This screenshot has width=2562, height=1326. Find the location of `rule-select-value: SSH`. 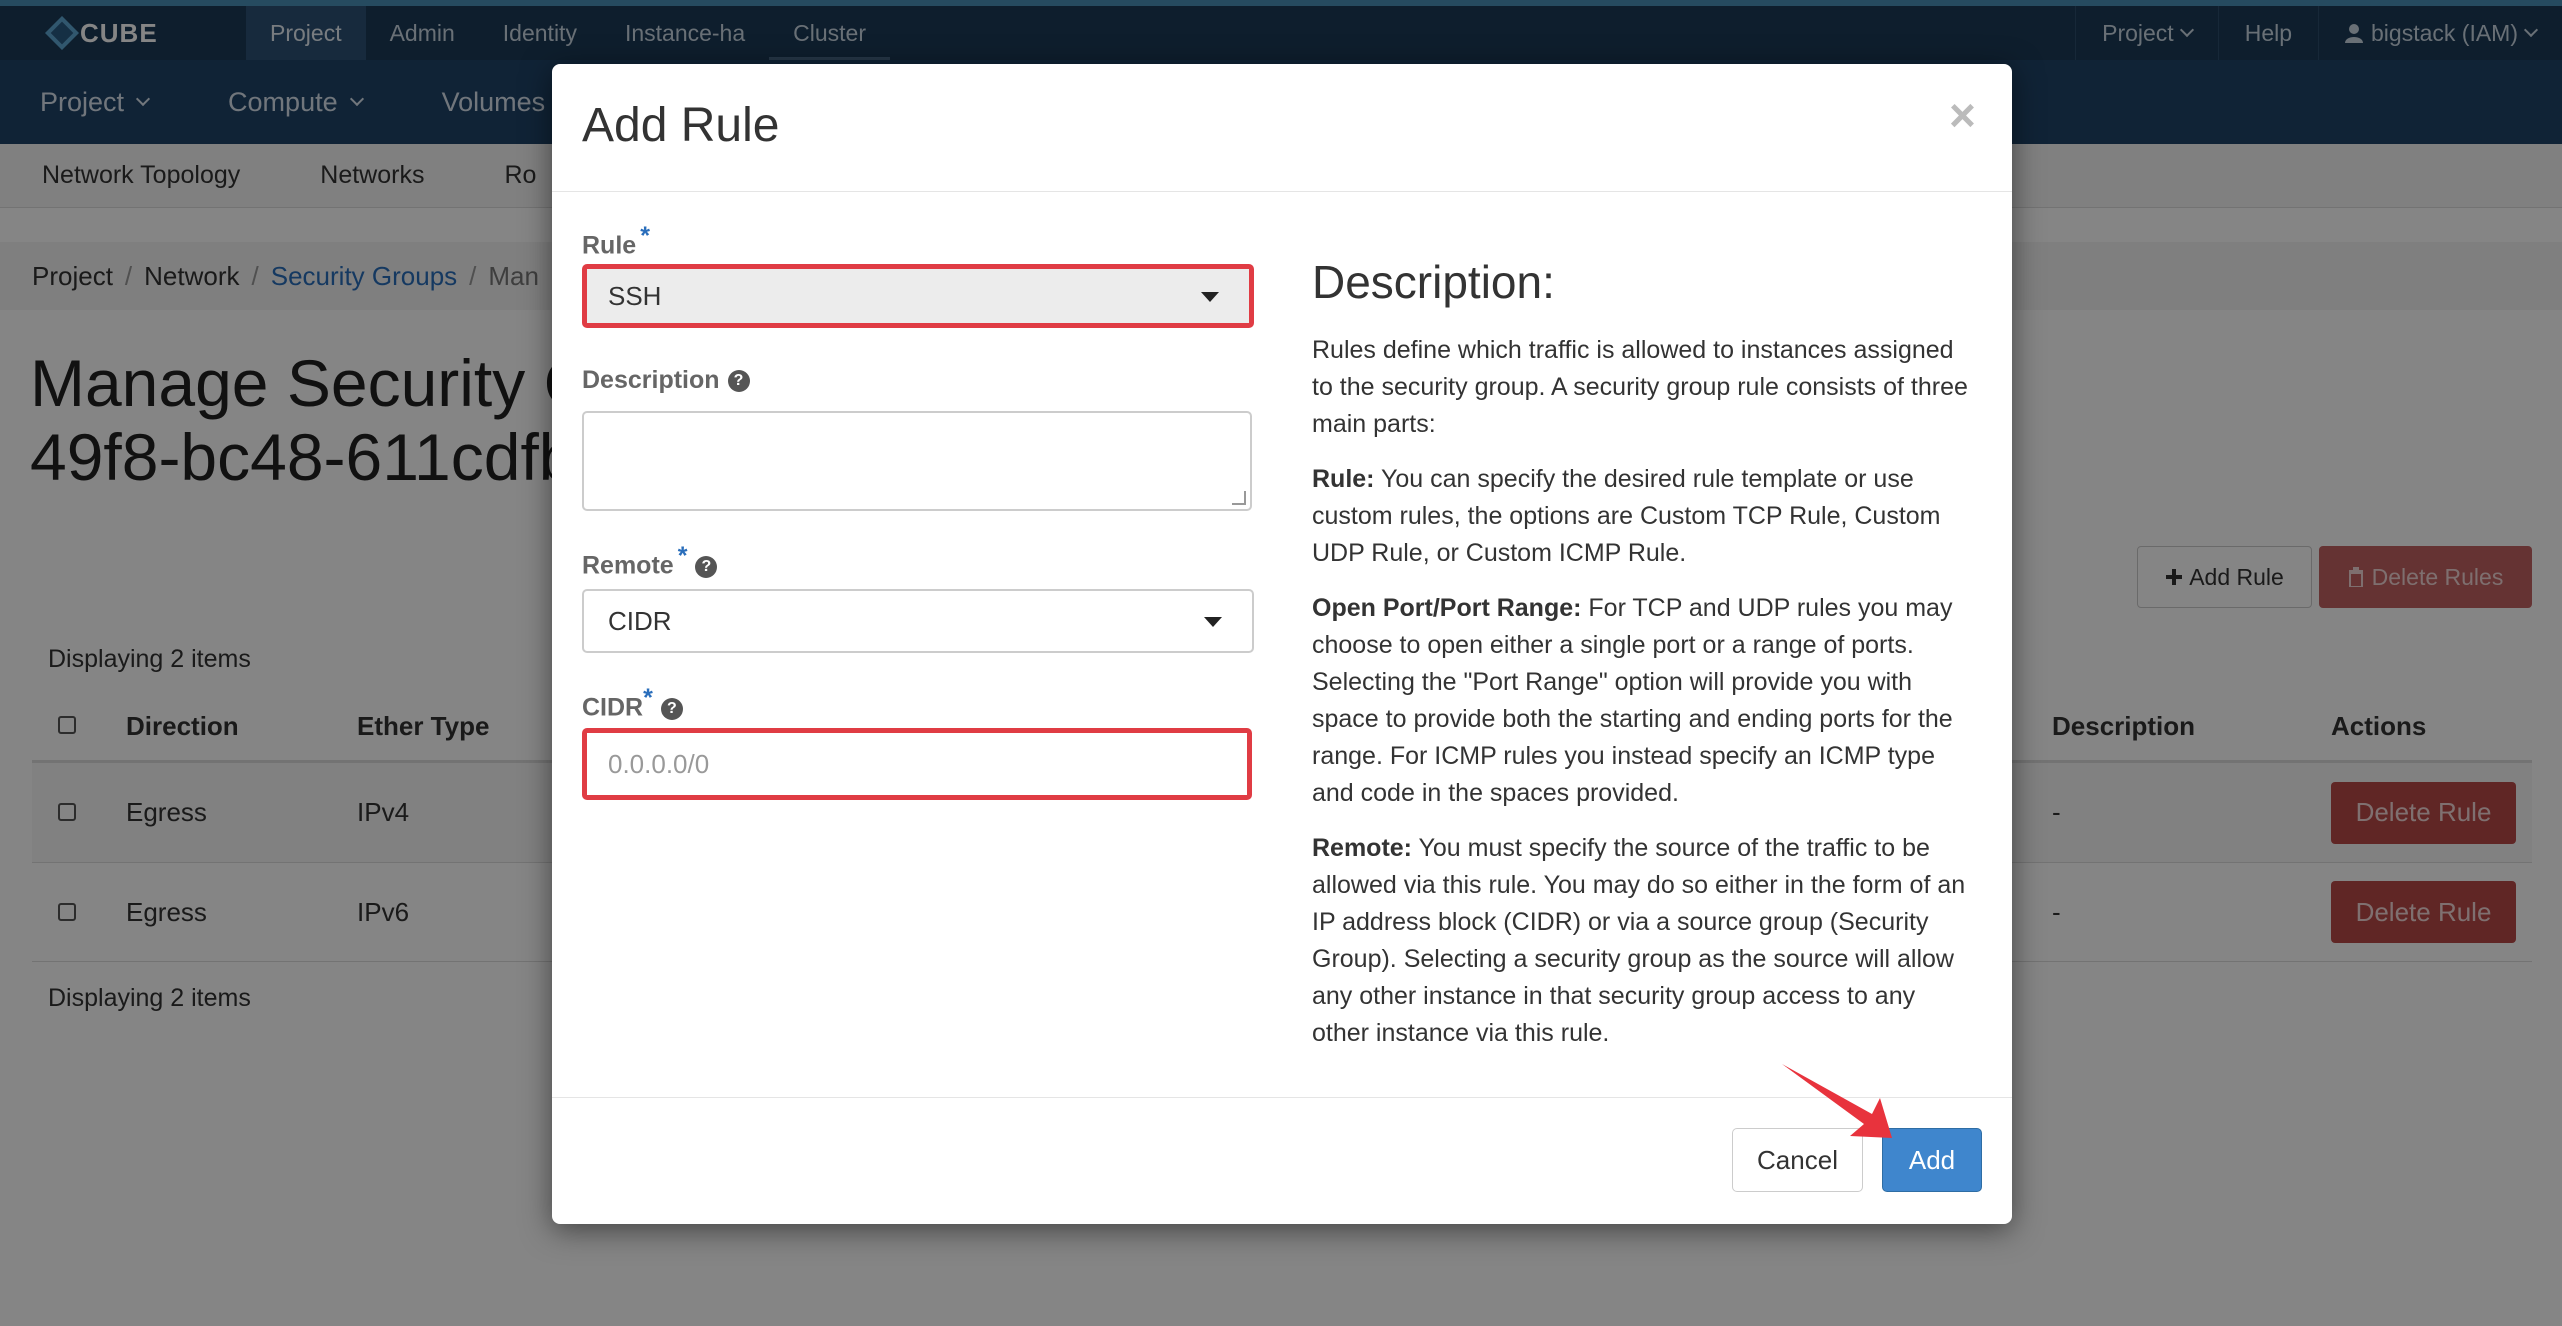

rule-select-value: SSH is located at coordinates (635, 295).